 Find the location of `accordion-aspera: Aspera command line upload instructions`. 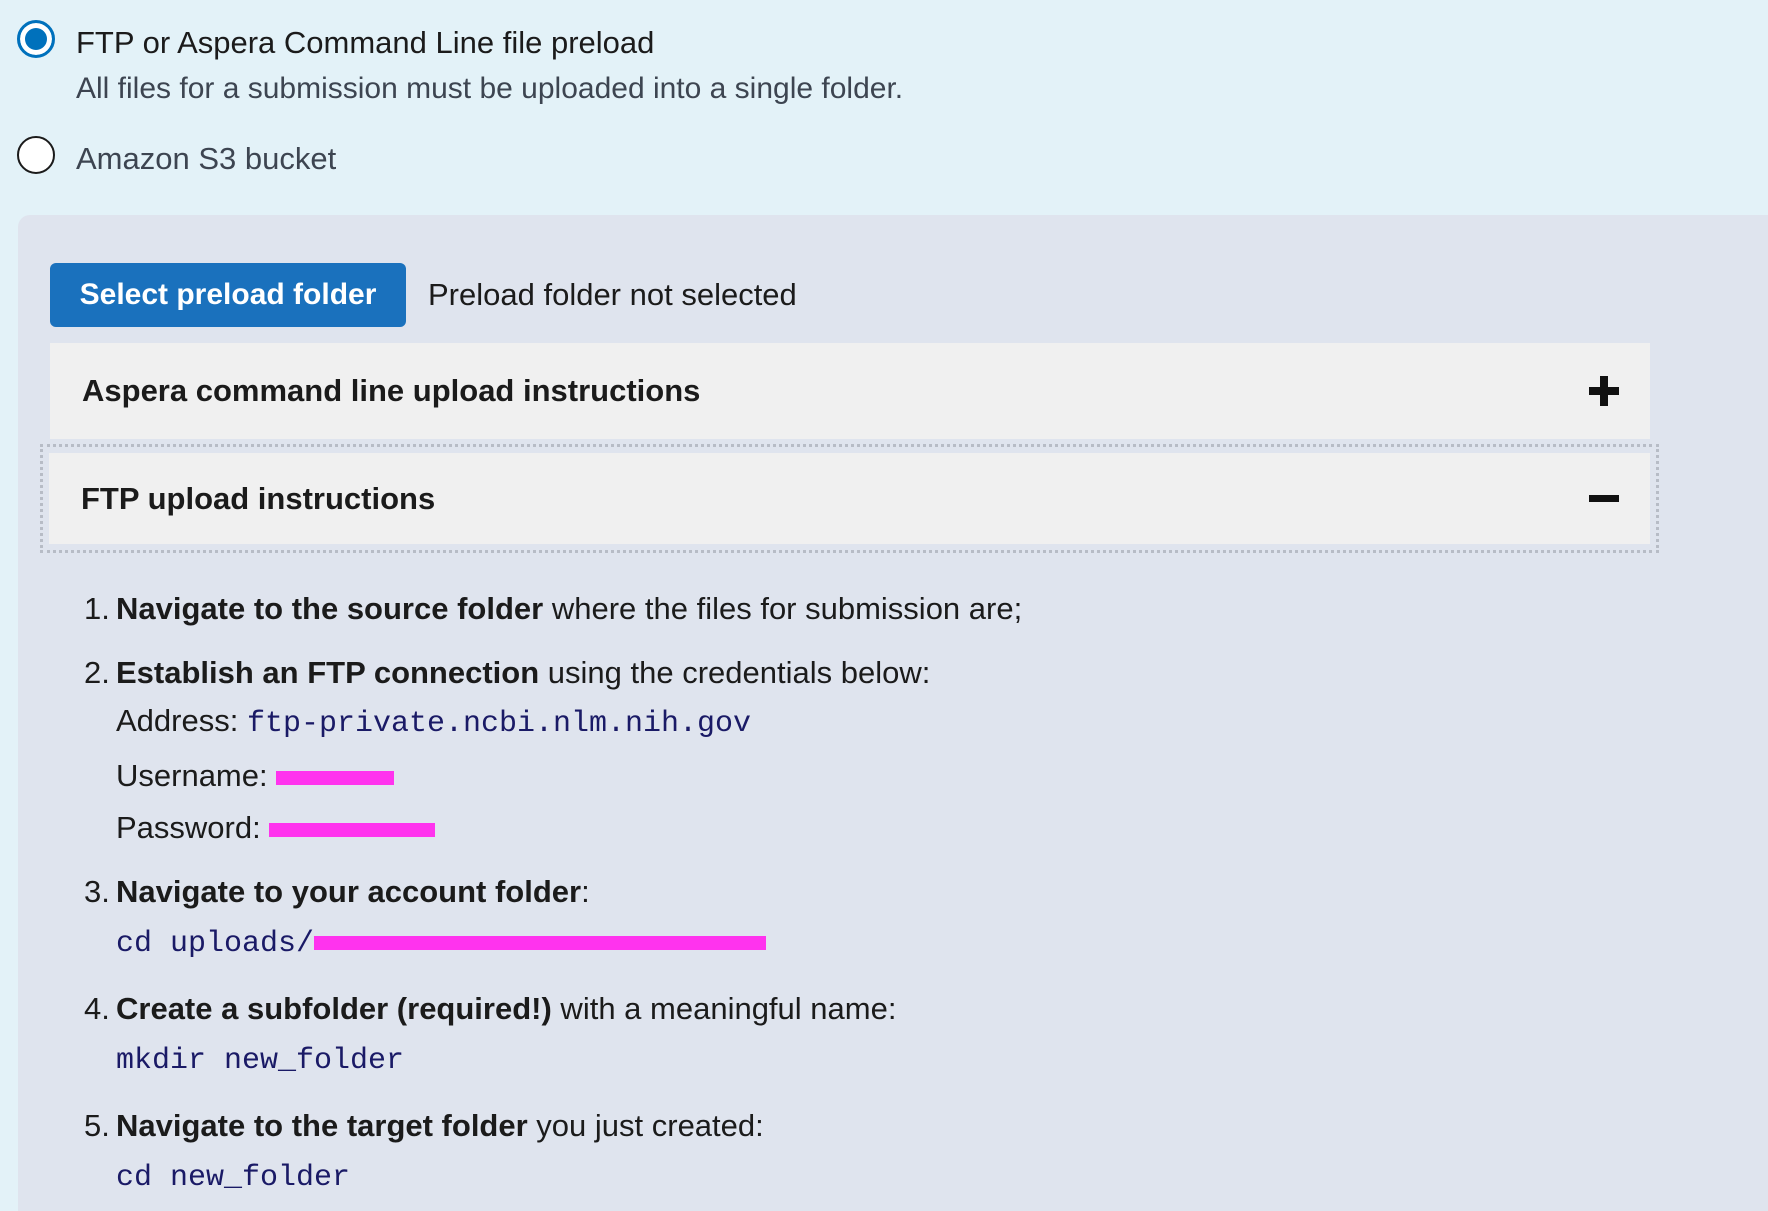

accordion-aspera: Aspera command line upload instructions is located at coordinates (850, 391).